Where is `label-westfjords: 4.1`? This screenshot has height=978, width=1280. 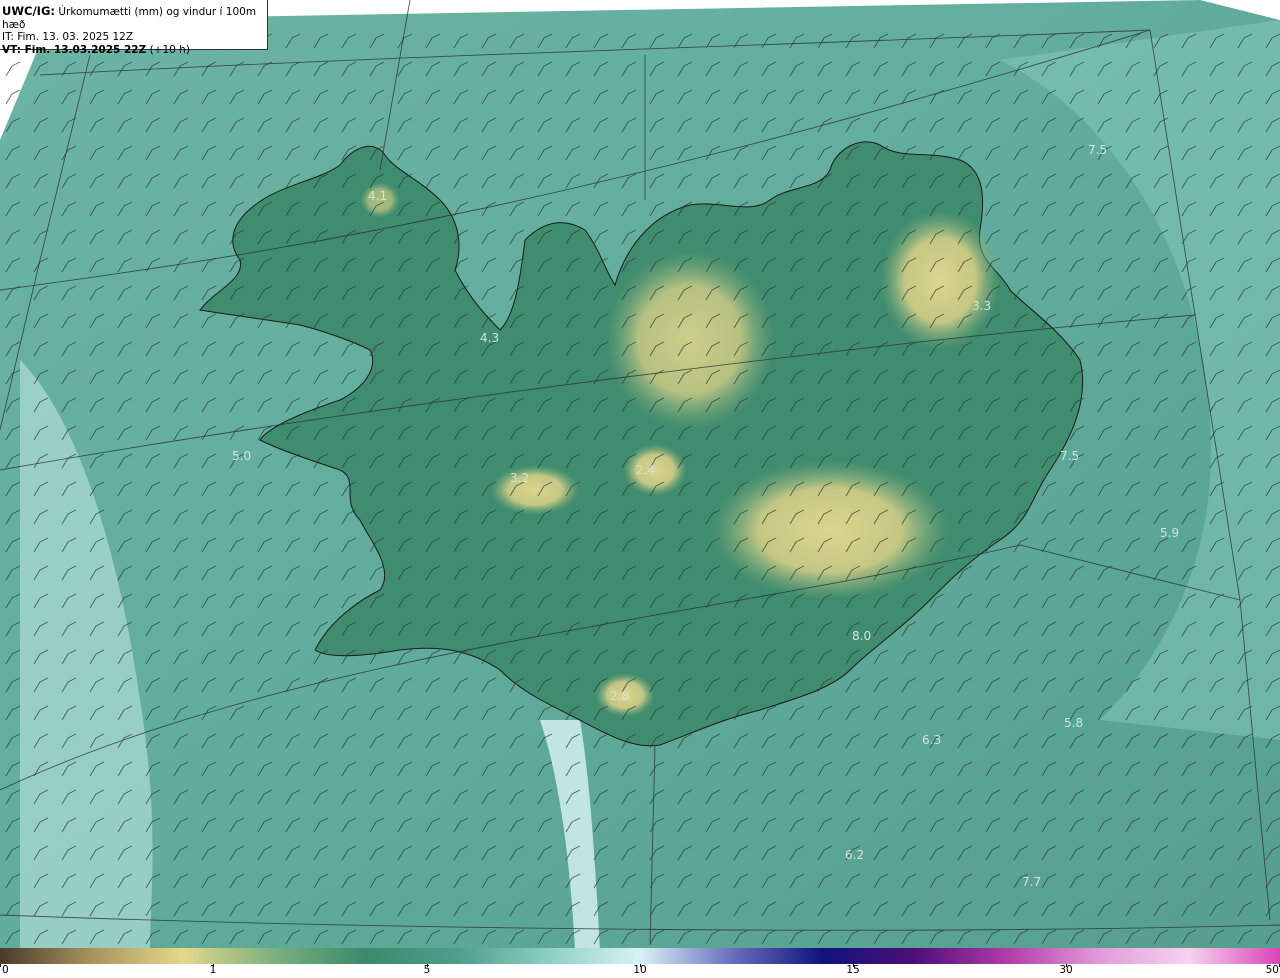
label-westfjords: 4.1 is located at coordinates (377, 196).